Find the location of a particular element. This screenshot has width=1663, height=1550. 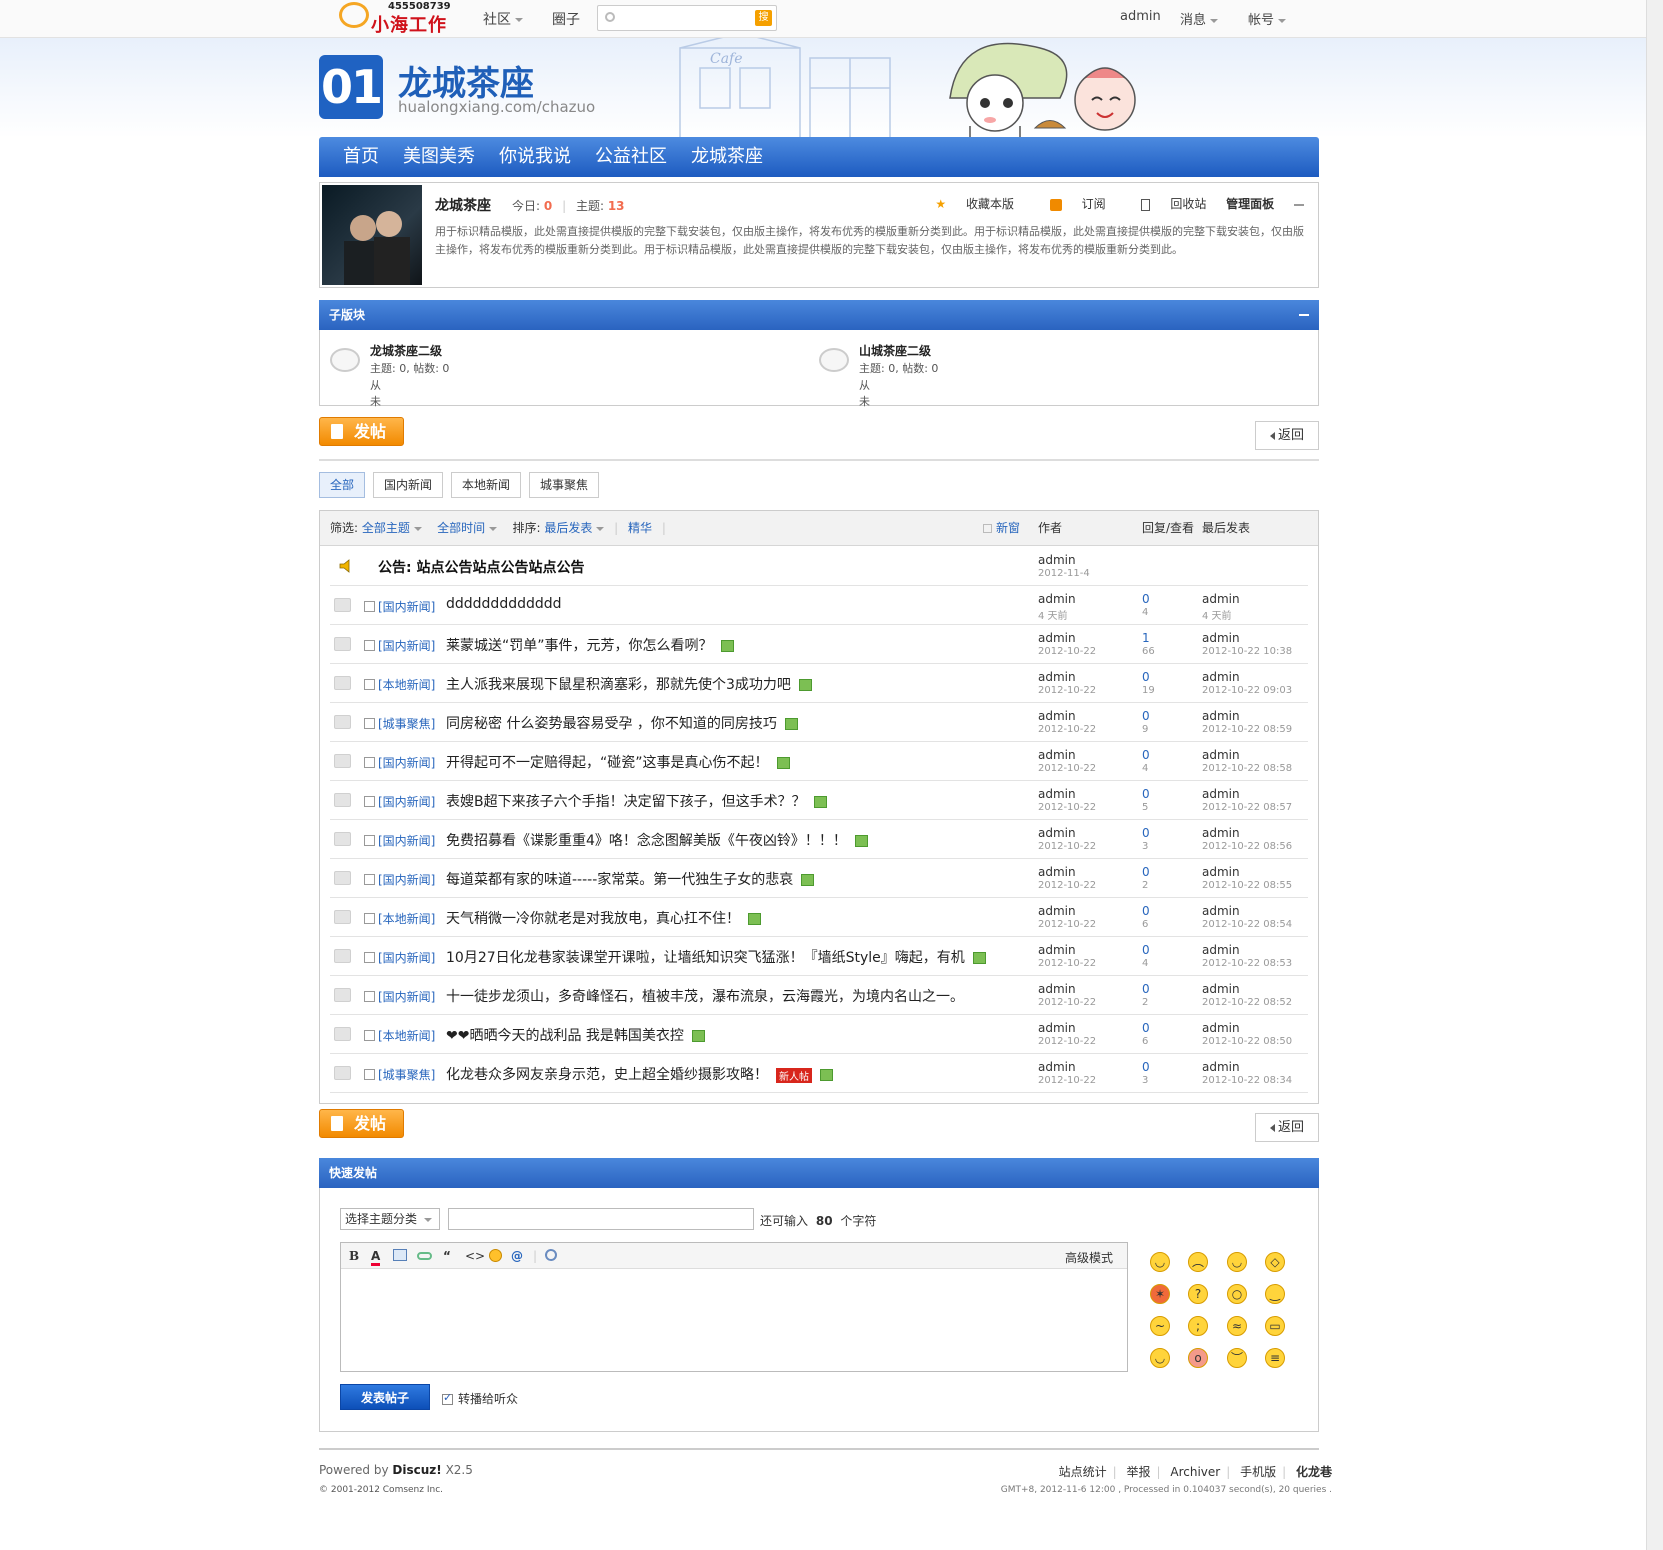

thread-title: 主人派我来展现下鼠星积滴塞彩，那就先使个3成功力吧 is located at coordinates (618, 685).